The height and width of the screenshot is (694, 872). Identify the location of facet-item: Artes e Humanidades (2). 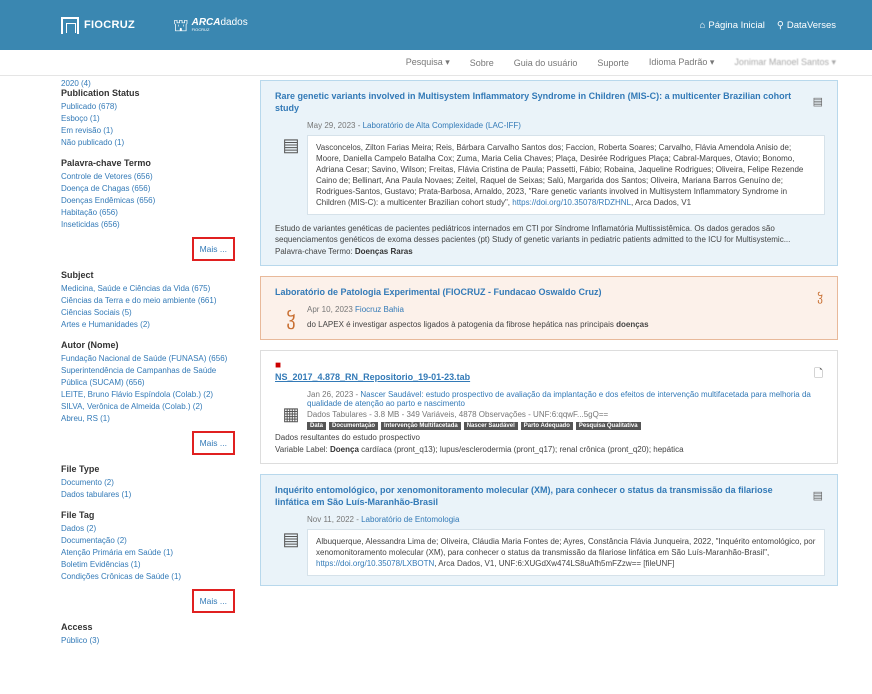
(151, 325).